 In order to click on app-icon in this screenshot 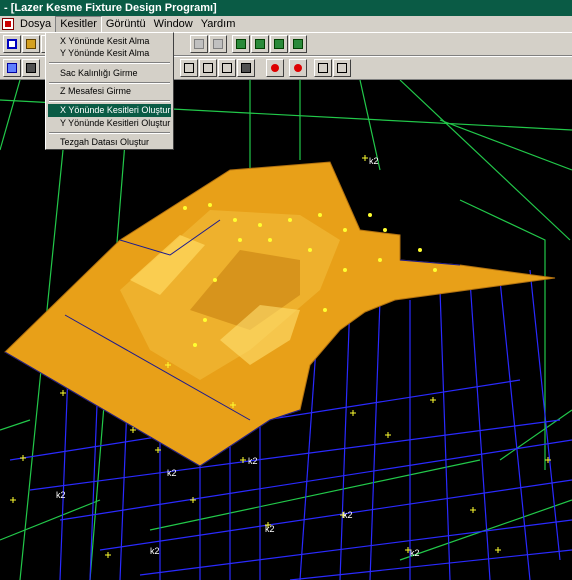, I will do `click(8, 24)`.